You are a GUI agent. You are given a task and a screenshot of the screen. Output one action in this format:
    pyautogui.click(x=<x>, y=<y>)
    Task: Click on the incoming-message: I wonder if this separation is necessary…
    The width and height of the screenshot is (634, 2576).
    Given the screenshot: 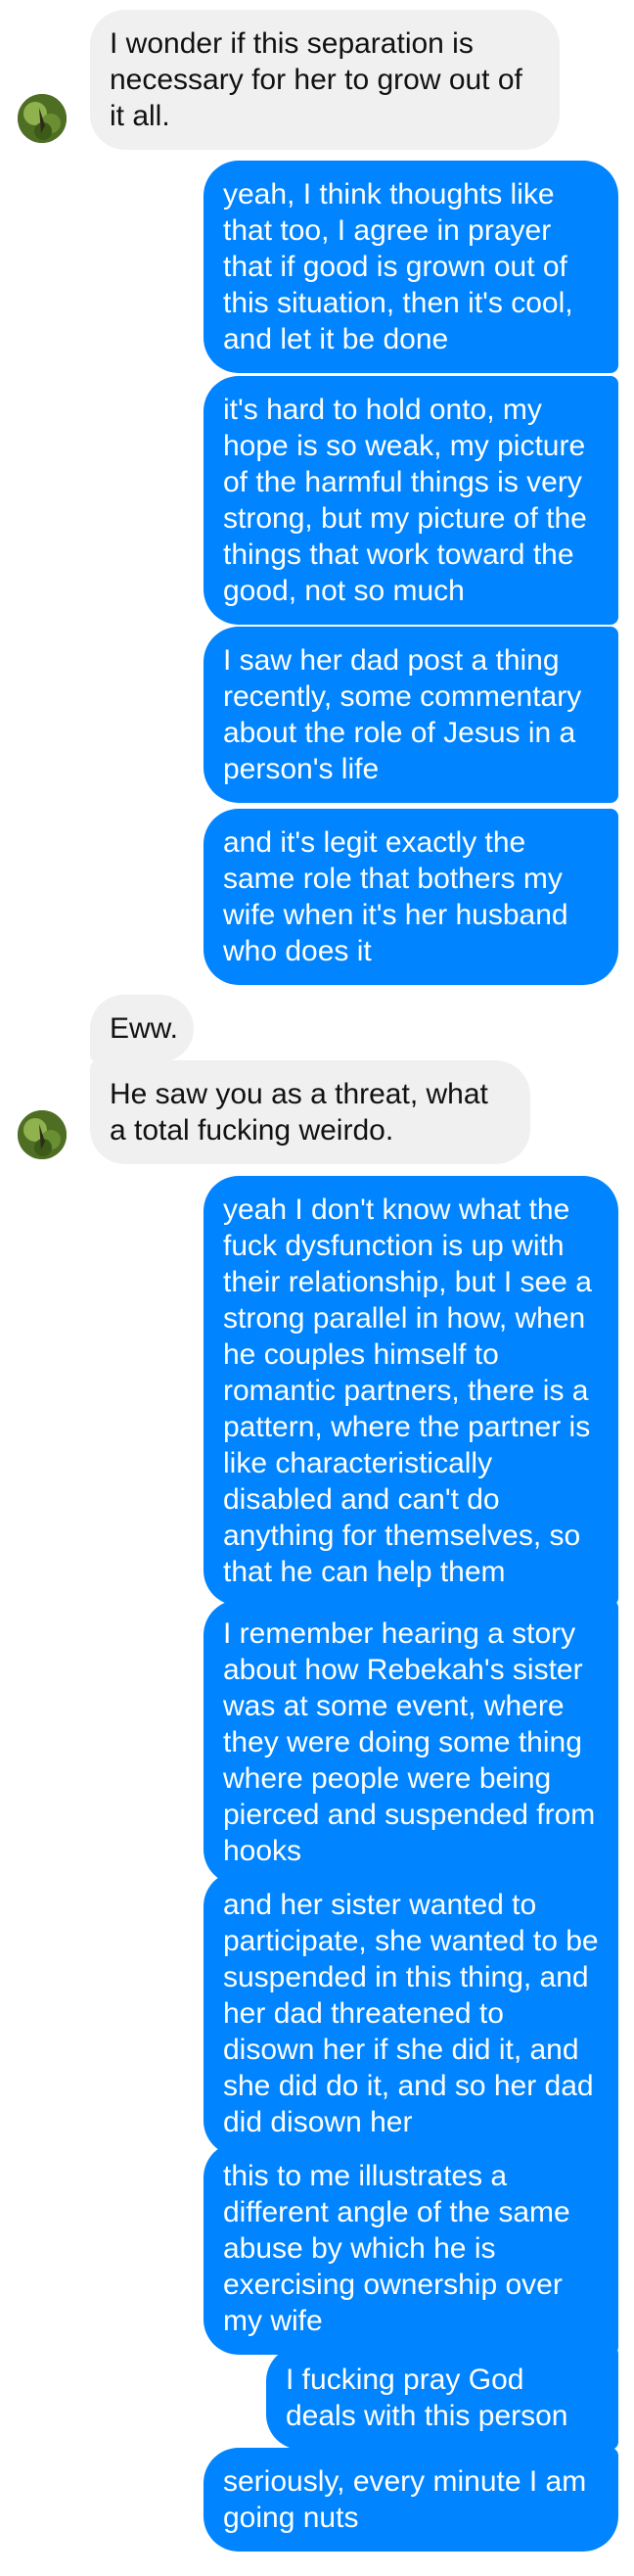 What is the action you would take?
    pyautogui.click(x=325, y=80)
    